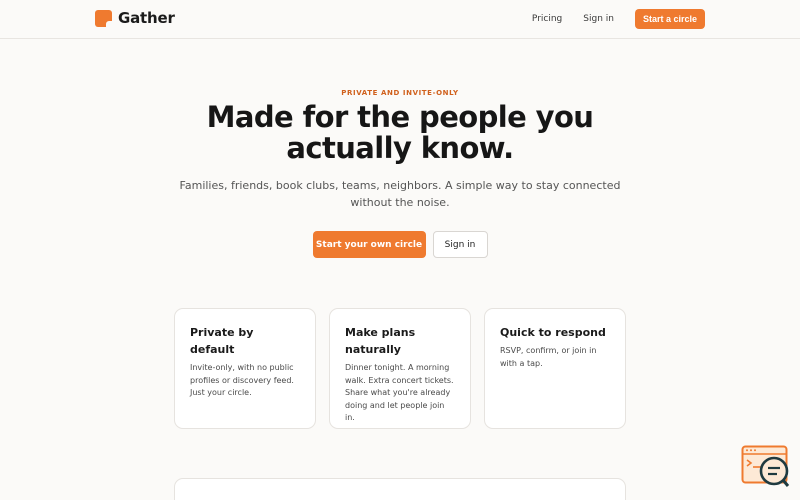 This screenshot has height=500, width=800. Describe the element at coordinates (400, 489) in the screenshot. I see `preview-panel` at that location.